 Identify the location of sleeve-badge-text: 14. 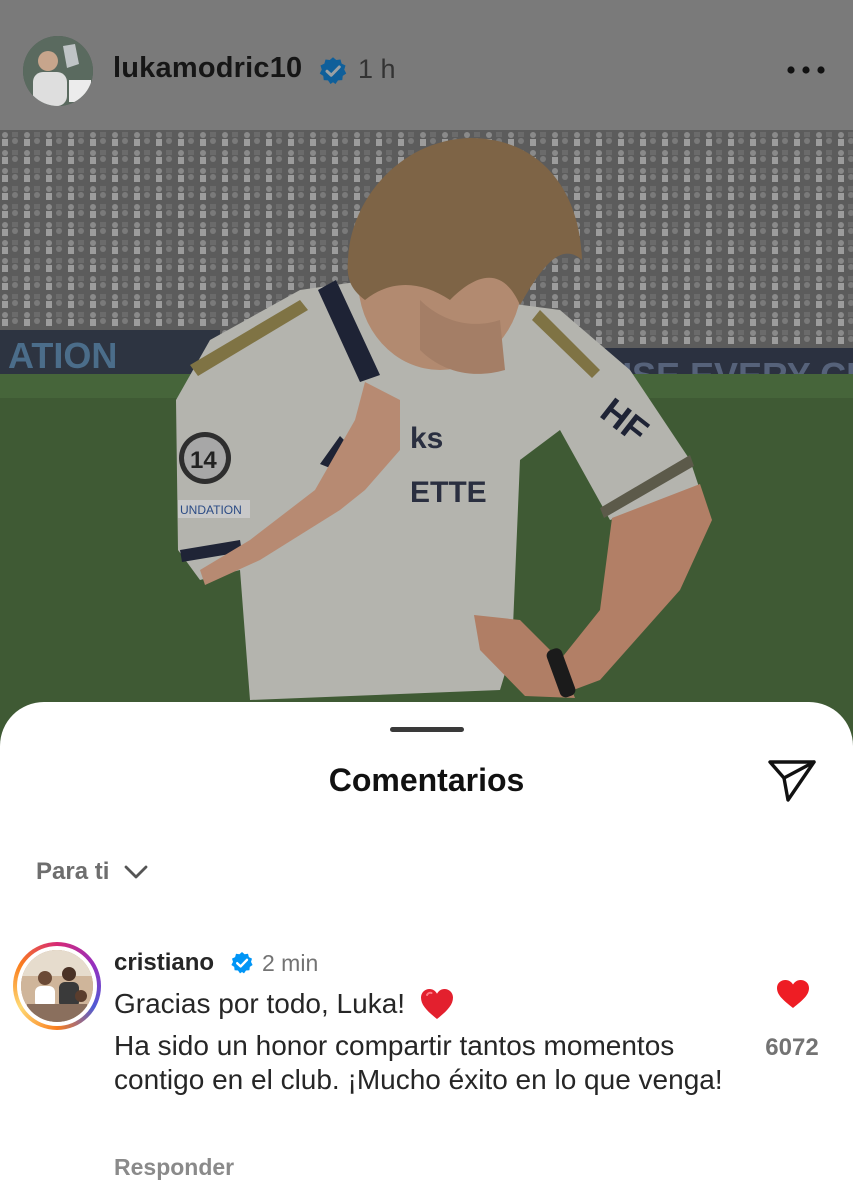
(203, 460).